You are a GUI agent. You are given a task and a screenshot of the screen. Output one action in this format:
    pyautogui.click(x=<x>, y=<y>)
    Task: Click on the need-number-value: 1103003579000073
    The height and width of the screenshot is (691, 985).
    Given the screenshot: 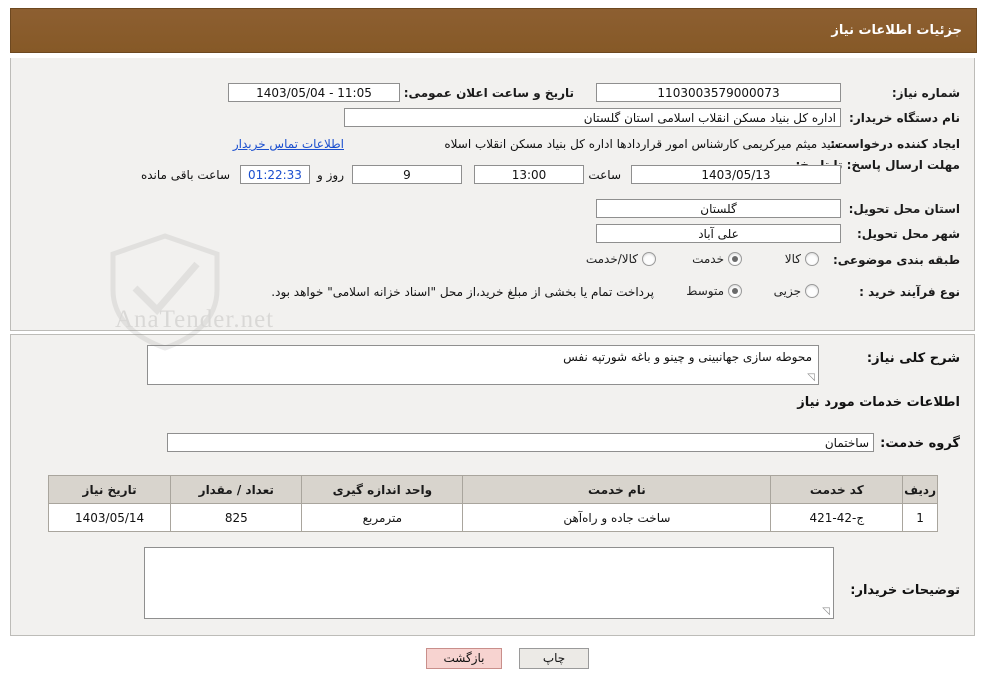 What is the action you would take?
    pyautogui.click(x=718, y=92)
    